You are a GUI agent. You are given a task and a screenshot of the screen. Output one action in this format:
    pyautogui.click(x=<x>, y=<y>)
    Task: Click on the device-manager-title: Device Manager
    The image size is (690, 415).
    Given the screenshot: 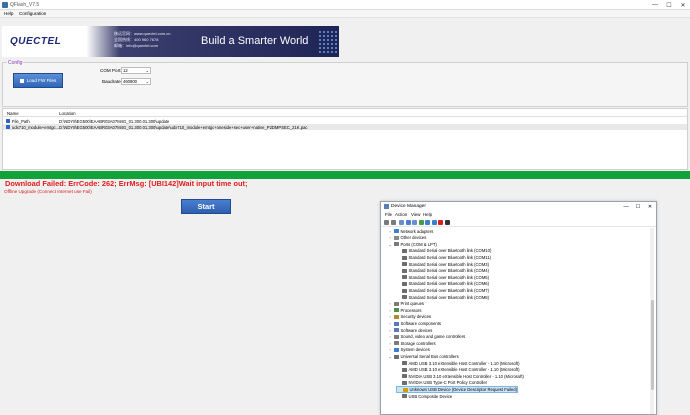 What is the action you would take?
    pyautogui.click(x=408, y=206)
    